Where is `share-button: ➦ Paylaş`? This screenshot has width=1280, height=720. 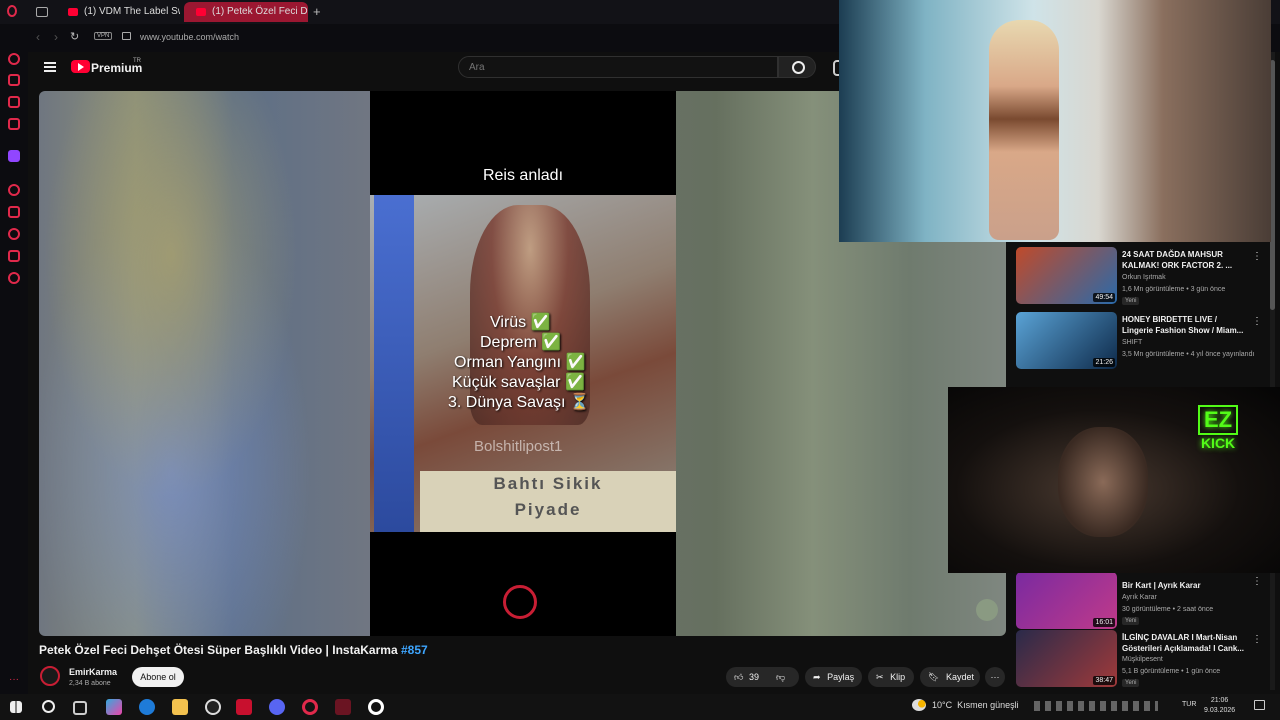
share-button: ➦ Paylaş is located at coordinates (833, 677).